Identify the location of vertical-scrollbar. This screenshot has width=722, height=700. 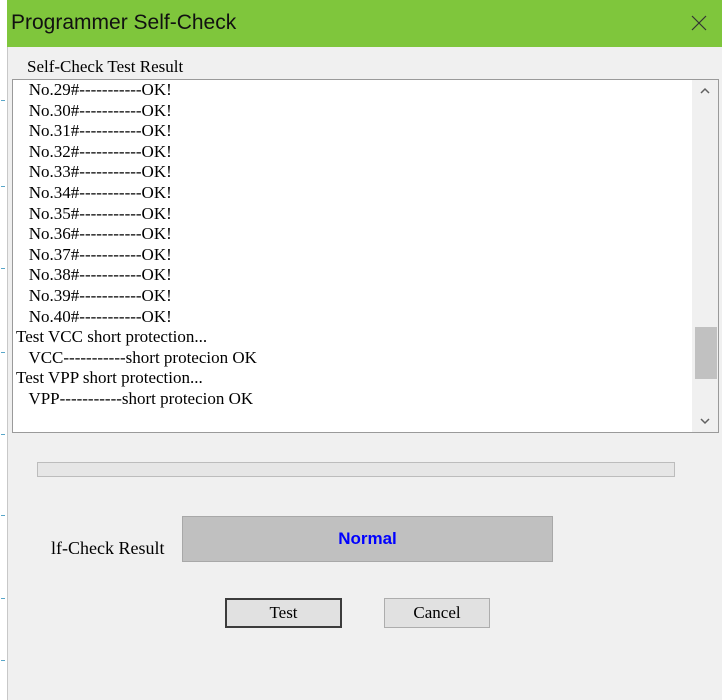
(705, 256).